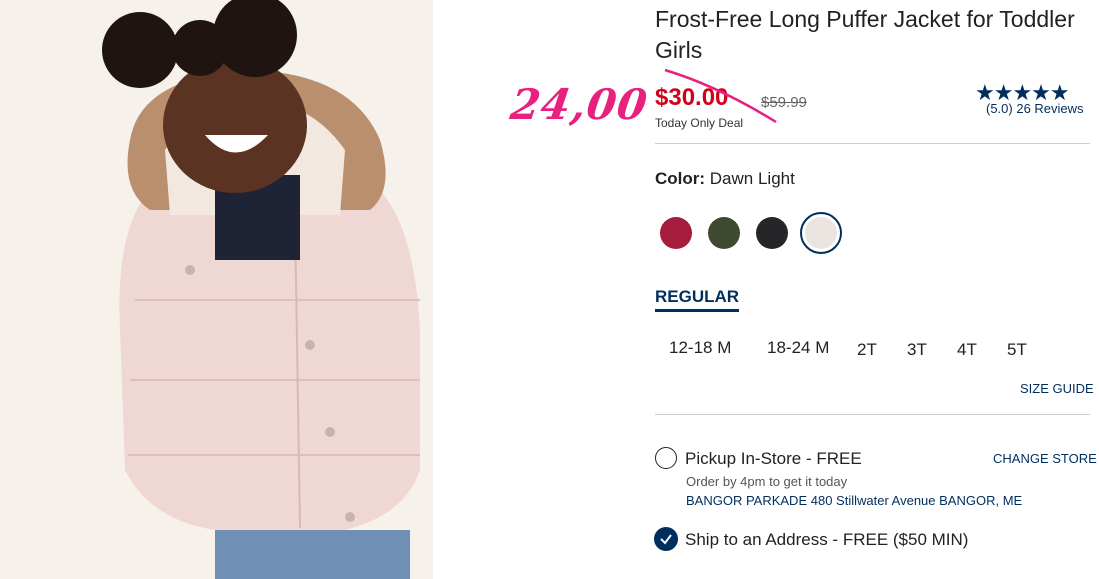  What do you see at coordinates (579, 104) in the screenshot?
I see `handwritten-price-annotation: 24,00` at bounding box center [579, 104].